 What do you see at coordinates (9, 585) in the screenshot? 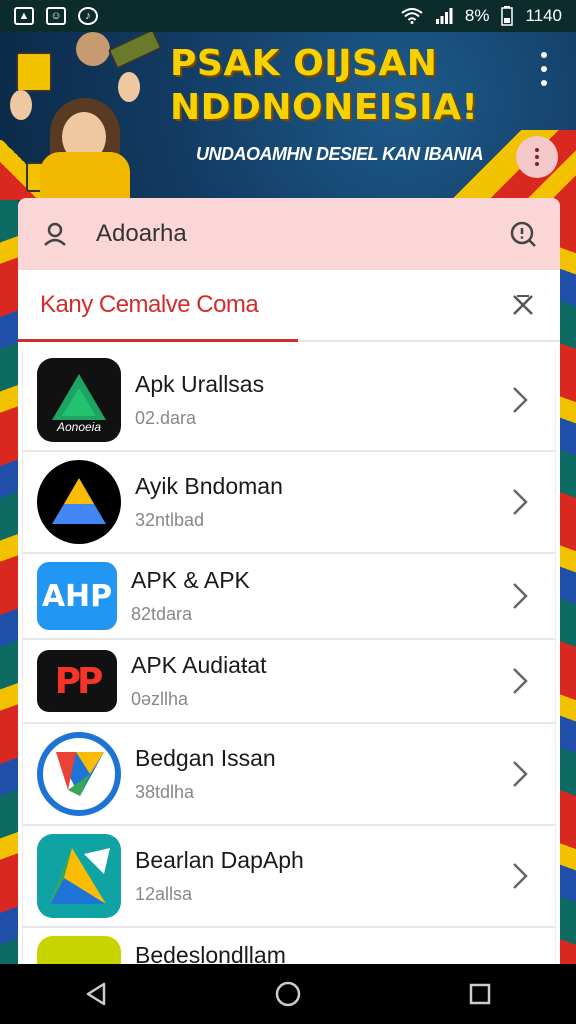
I see `left-decorative-stripe` at bounding box center [9, 585].